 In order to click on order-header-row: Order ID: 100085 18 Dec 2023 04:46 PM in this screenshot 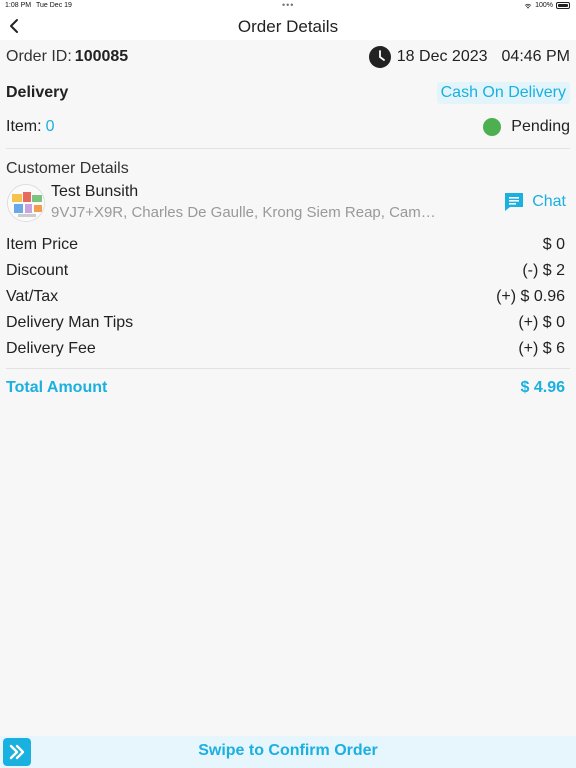, I will do `click(288, 57)`.